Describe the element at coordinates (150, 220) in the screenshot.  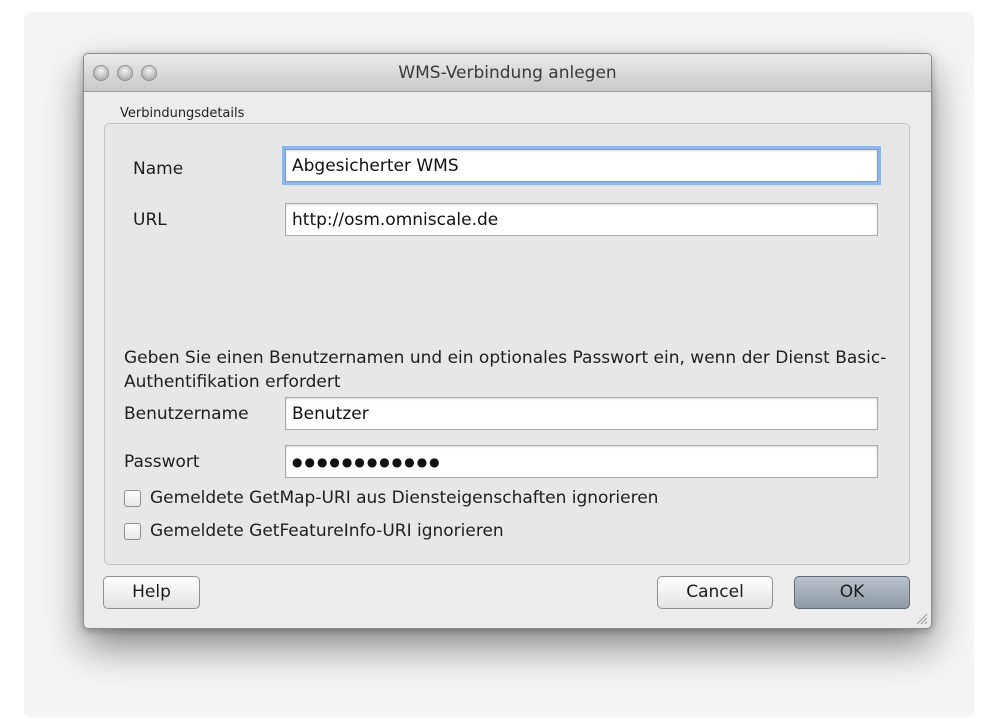
I see `url-label: URL` at that location.